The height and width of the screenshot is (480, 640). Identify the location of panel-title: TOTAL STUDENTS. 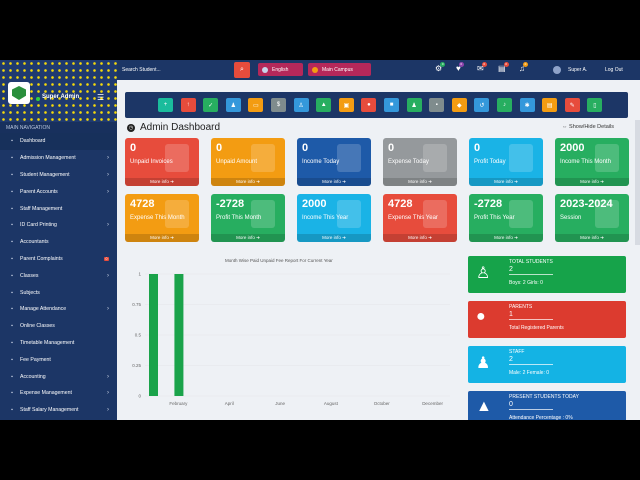
(531, 262).